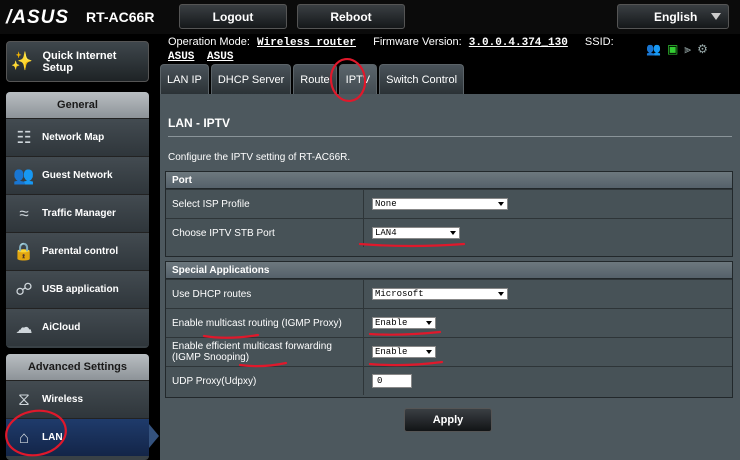 This screenshot has height=460, width=740. What do you see at coordinates (77, 437) in the screenshot?
I see `sidebar-item-lan: ⌂ LAN` at bounding box center [77, 437].